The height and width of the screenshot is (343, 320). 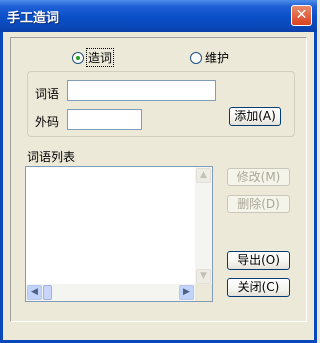 I want to click on close-window-button: ✕, so click(x=301, y=15).